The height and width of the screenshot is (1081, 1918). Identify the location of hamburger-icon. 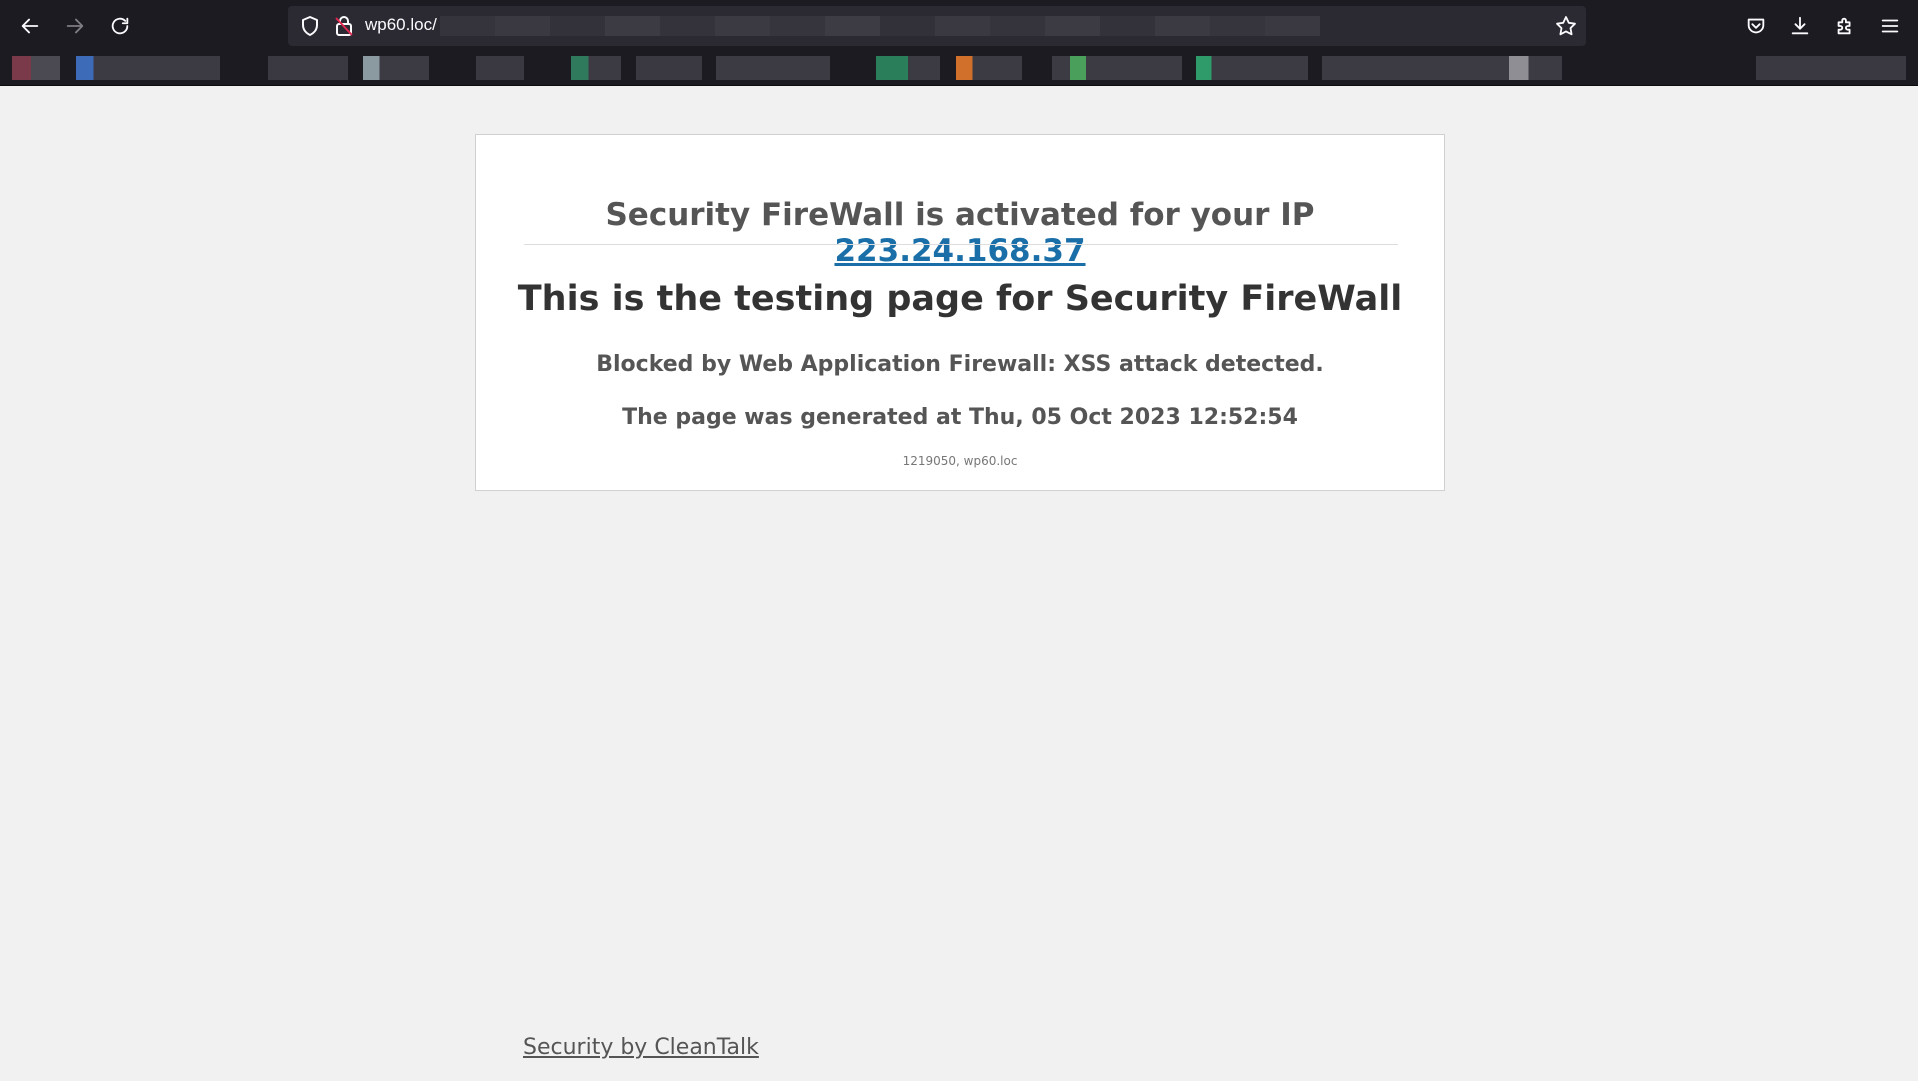
(1890, 26).